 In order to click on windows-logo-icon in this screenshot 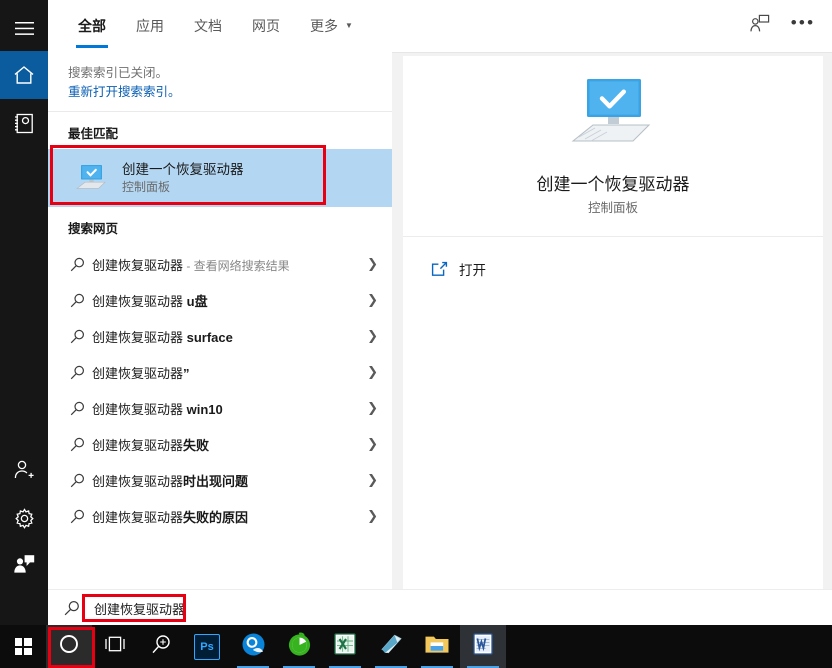, I will do `click(23, 646)`.